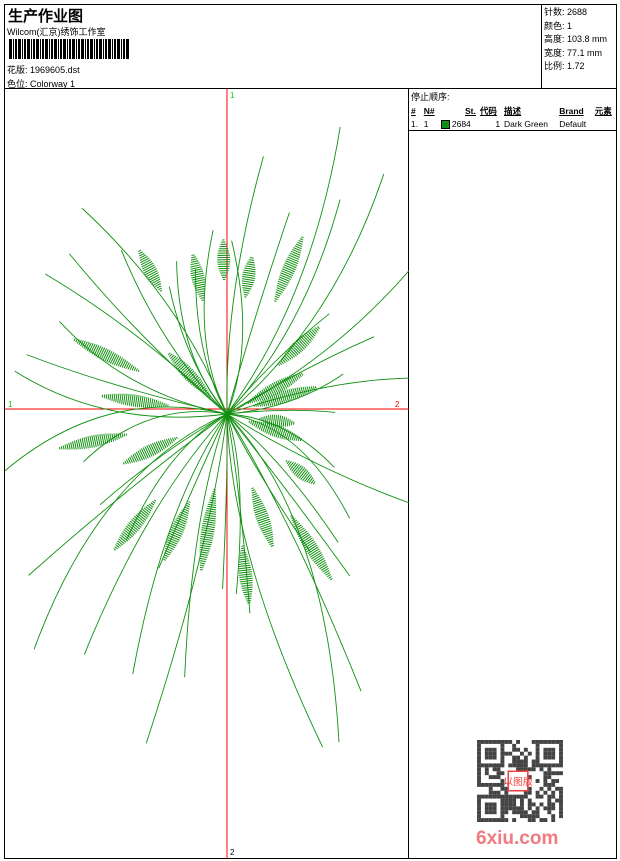 Image resolution: width=620 pixels, height=861 pixels. What do you see at coordinates (605, 124) in the screenshot?
I see `row-element` at bounding box center [605, 124].